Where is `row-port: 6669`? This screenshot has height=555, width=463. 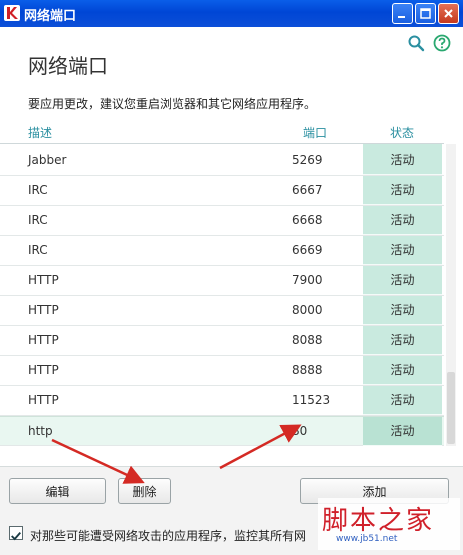
row-port: 6669 is located at coordinates (307, 250).